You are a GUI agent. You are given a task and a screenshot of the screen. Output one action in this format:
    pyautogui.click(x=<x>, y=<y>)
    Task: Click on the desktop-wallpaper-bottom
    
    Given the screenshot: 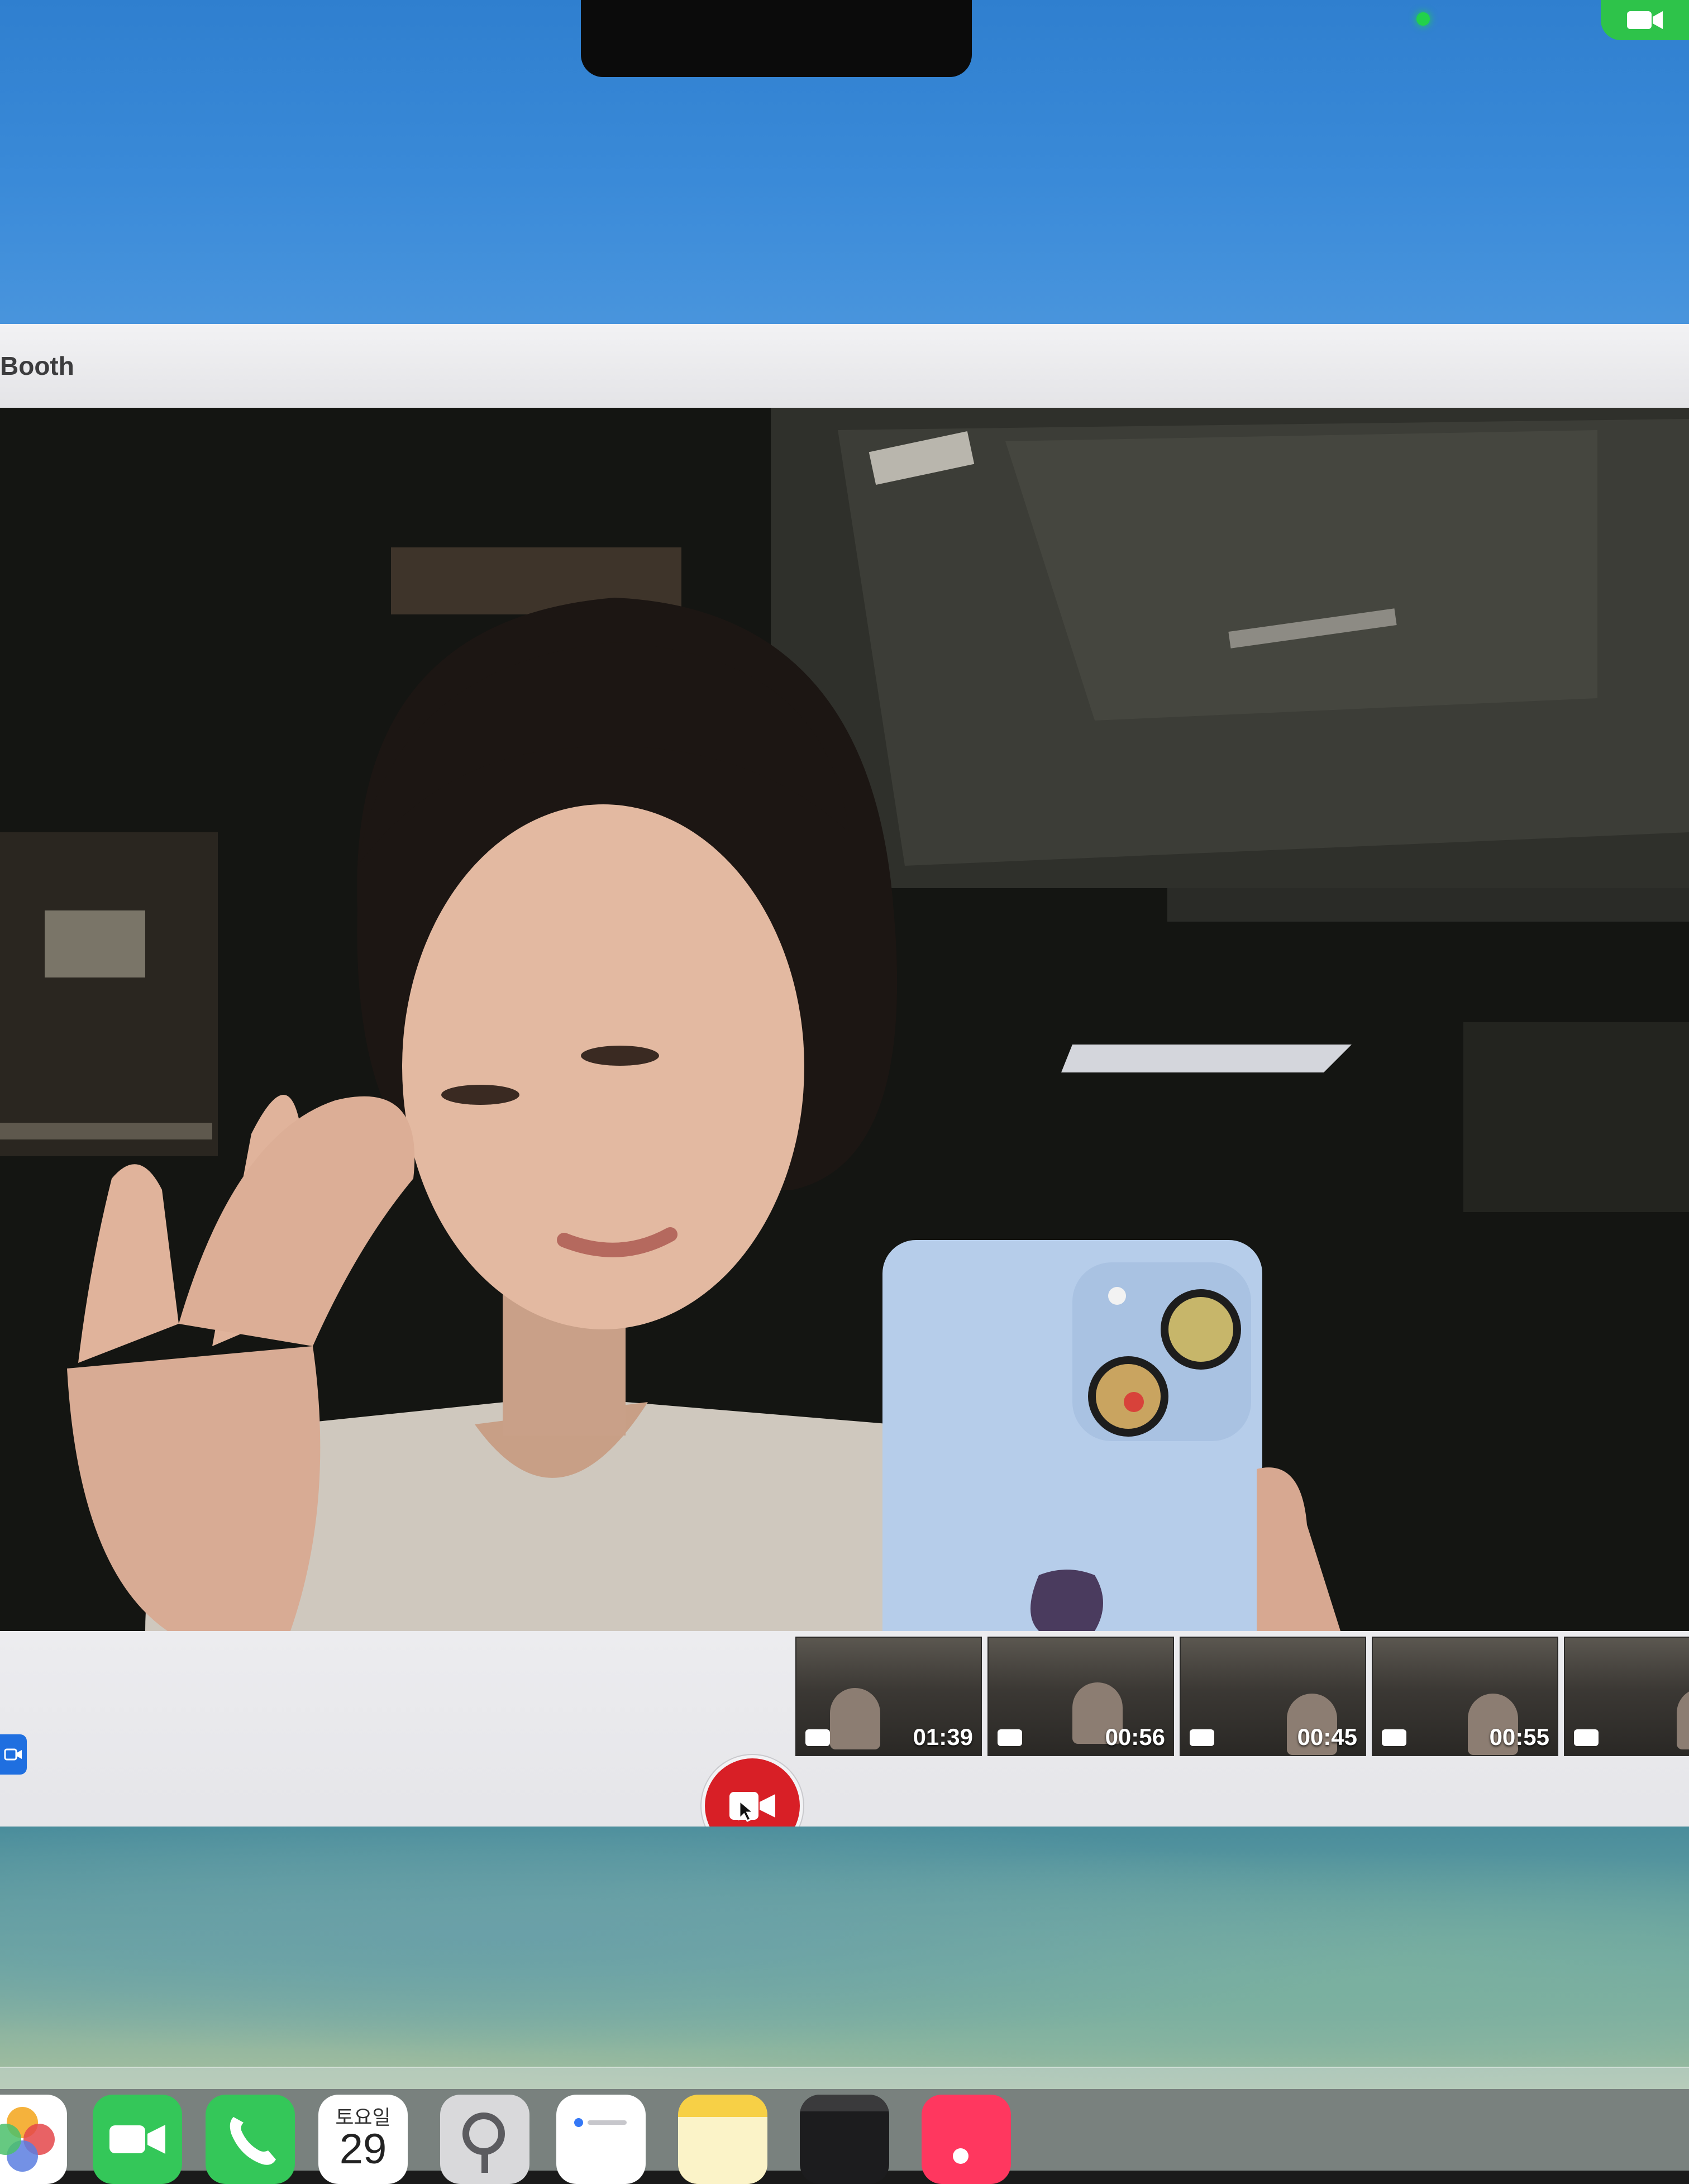 What is the action you would take?
    pyautogui.click(x=844, y=1958)
    